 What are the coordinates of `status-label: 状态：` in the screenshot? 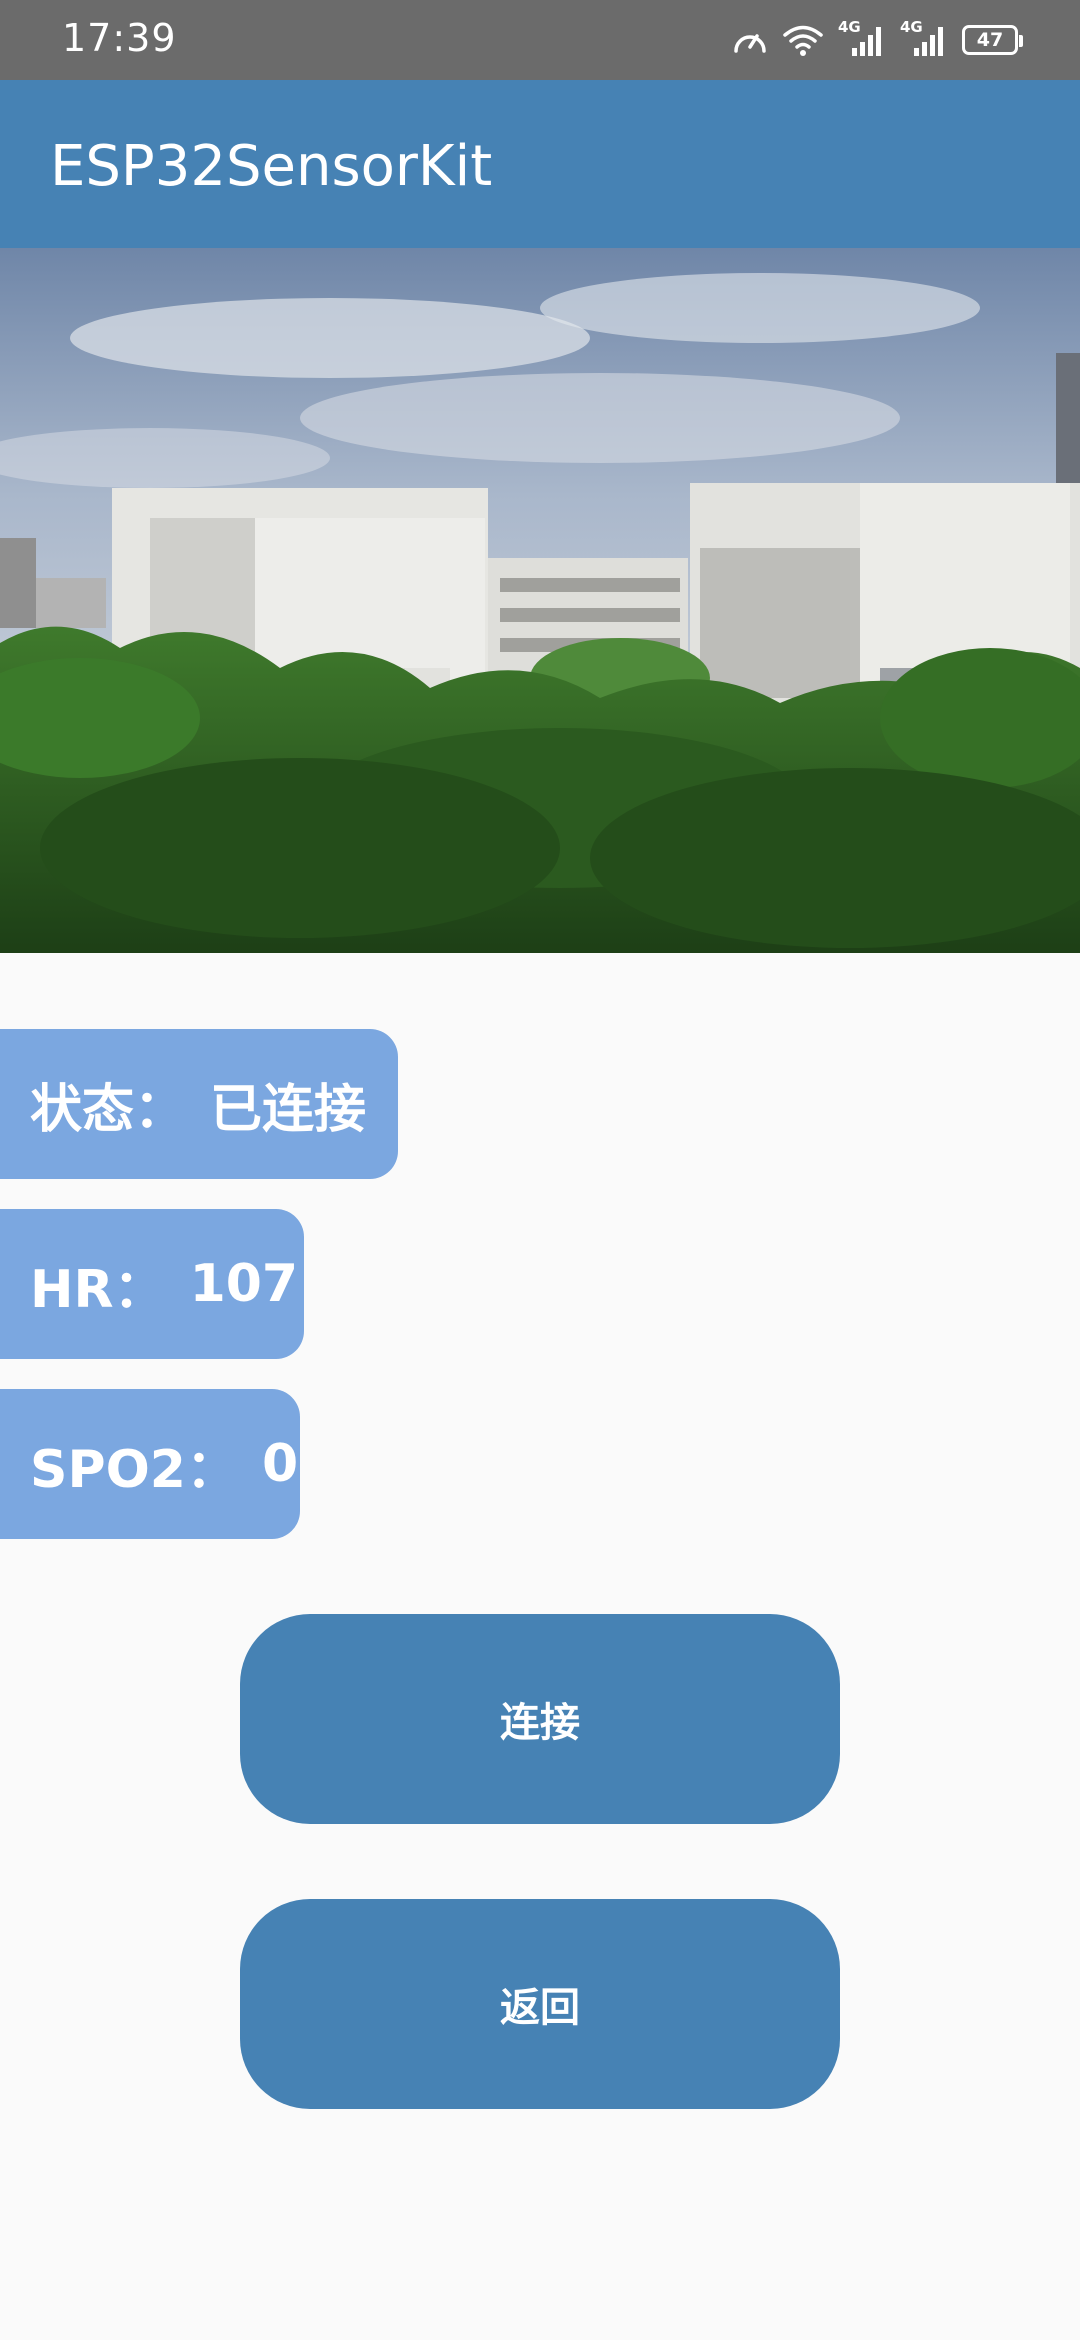 It's located at (108, 1109).